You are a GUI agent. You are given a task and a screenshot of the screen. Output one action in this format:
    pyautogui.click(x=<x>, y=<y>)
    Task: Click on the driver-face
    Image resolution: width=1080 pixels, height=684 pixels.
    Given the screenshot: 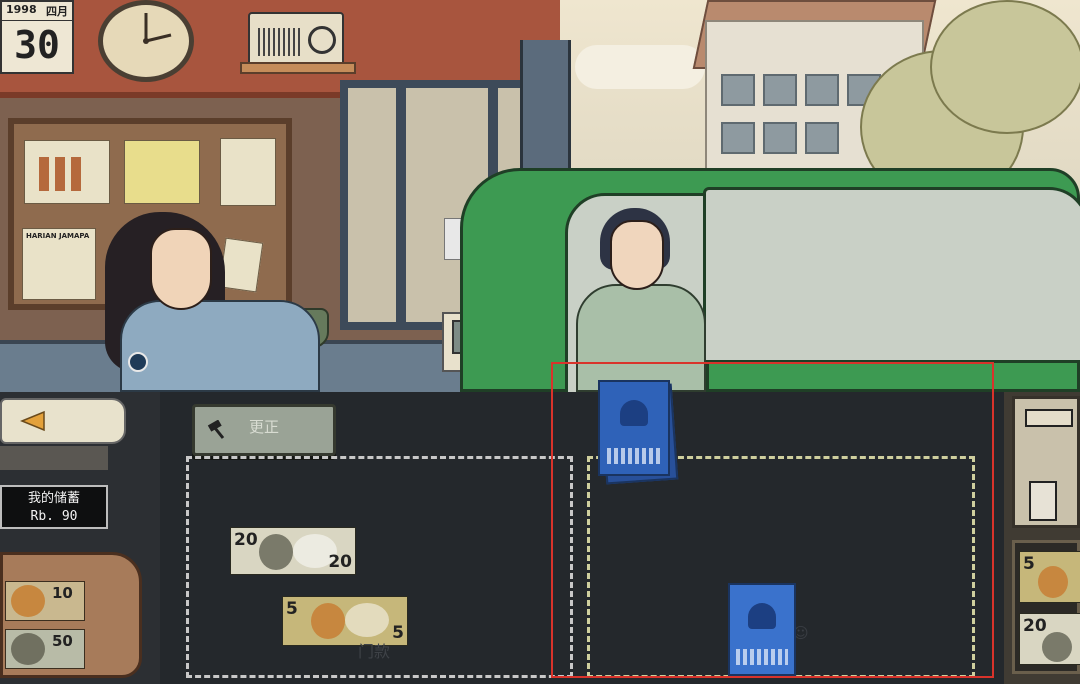 What is the action you would take?
    pyautogui.click(x=637, y=255)
    